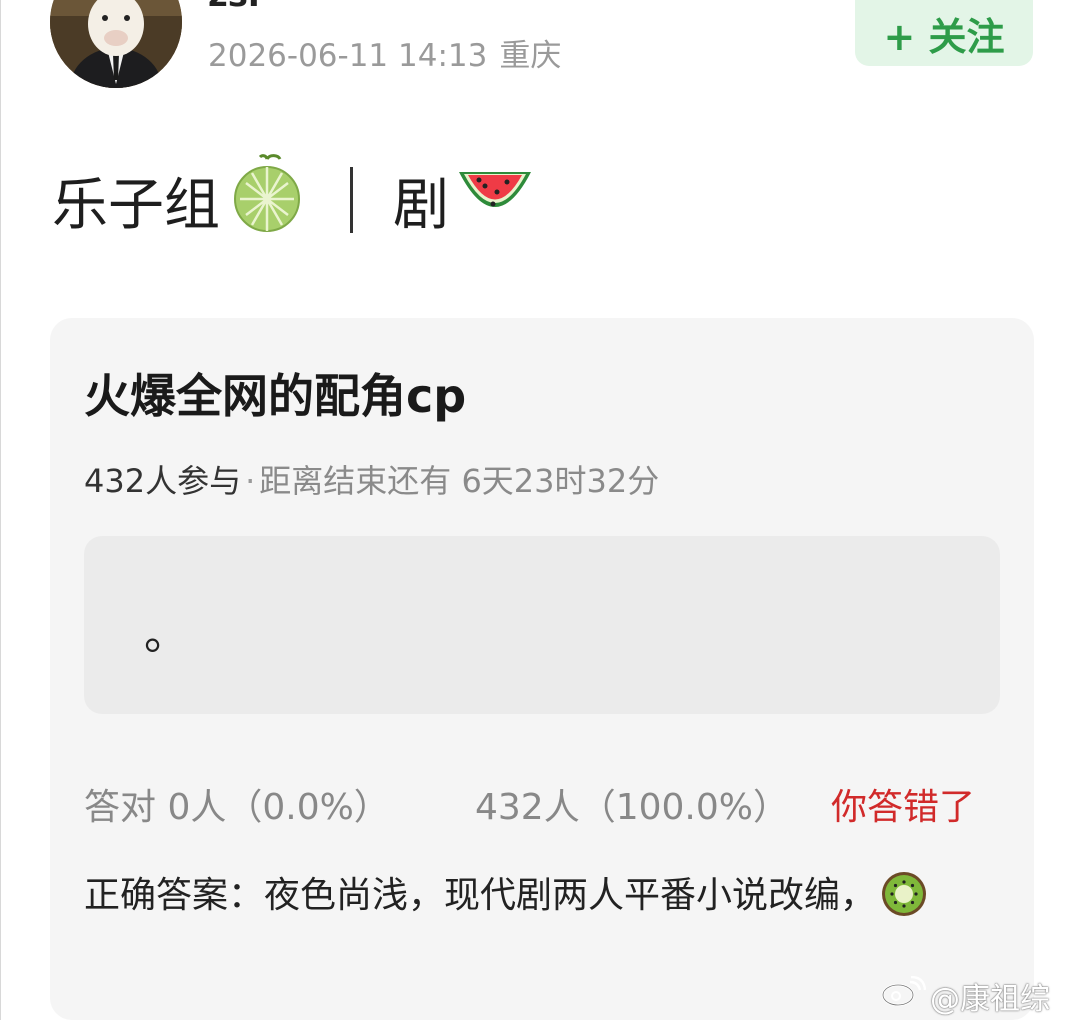  I want to click on quiz-option: 。, so click(542, 625).